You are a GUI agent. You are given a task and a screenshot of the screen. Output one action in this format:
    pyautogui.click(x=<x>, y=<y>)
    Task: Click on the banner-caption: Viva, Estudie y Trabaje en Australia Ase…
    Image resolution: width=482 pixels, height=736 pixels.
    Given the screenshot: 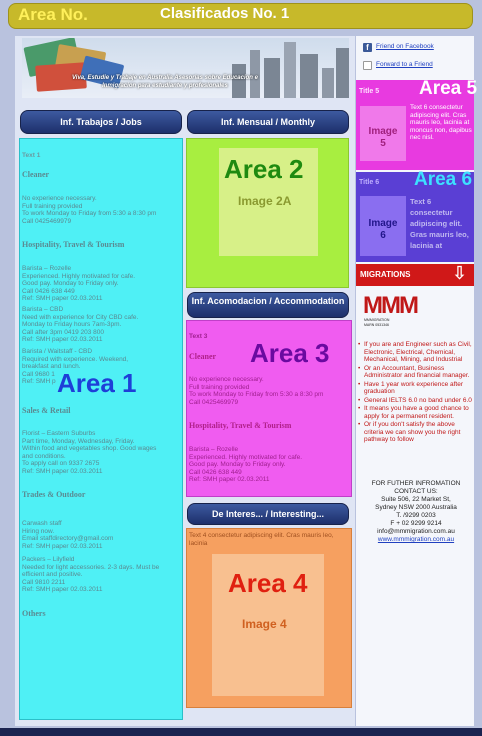 What is the action you would take?
    pyautogui.click(x=165, y=82)
    